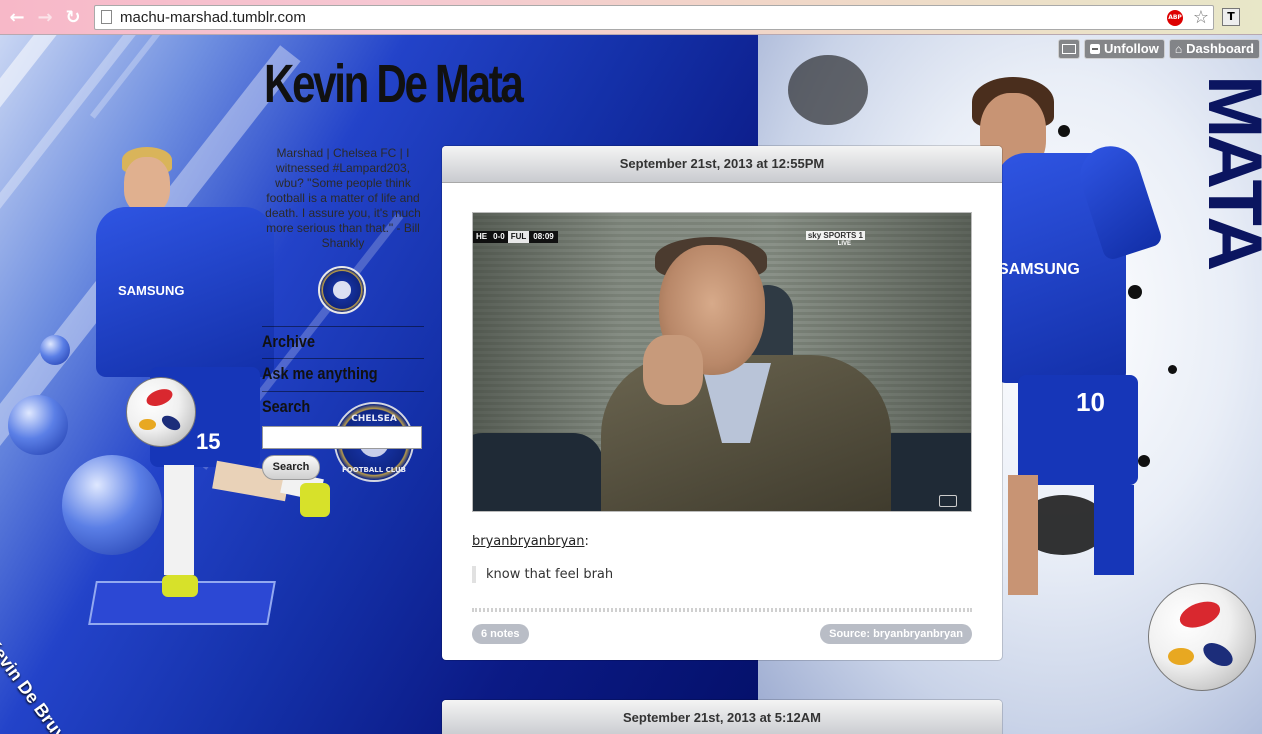 This screenshot has height=734, width=1262. I want to click on right-shirt-sponsor: SAMSUNG, so click(1039, 269).